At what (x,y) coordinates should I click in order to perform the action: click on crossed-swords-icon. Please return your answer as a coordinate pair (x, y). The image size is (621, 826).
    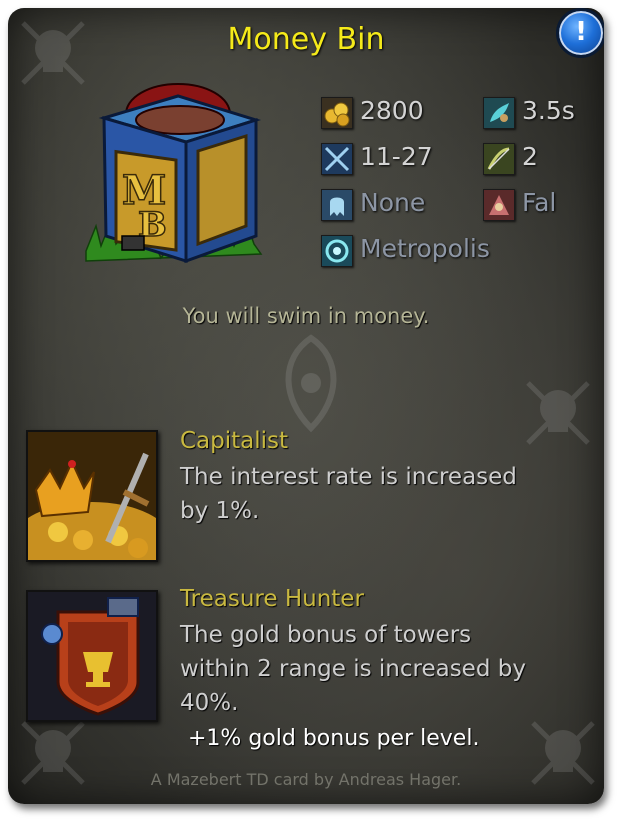
    Looking at the image, I should click on (337, 159).